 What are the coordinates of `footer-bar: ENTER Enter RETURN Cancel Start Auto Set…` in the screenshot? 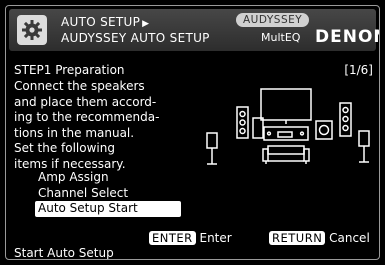 It's located at (192, 245).